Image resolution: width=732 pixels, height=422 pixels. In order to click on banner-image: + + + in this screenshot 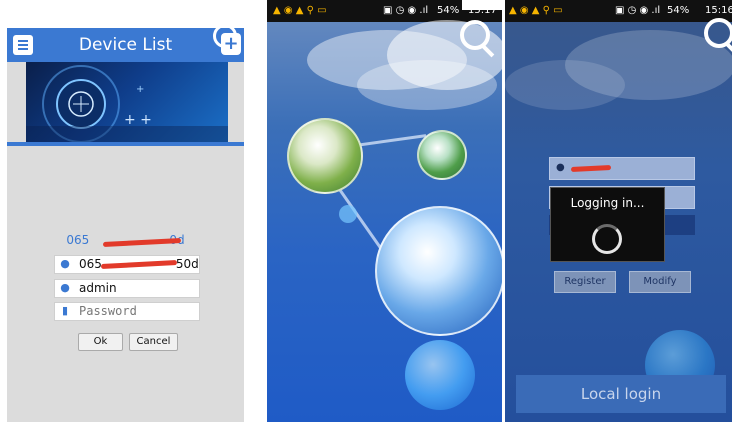, I will do `click(127, 102)`.